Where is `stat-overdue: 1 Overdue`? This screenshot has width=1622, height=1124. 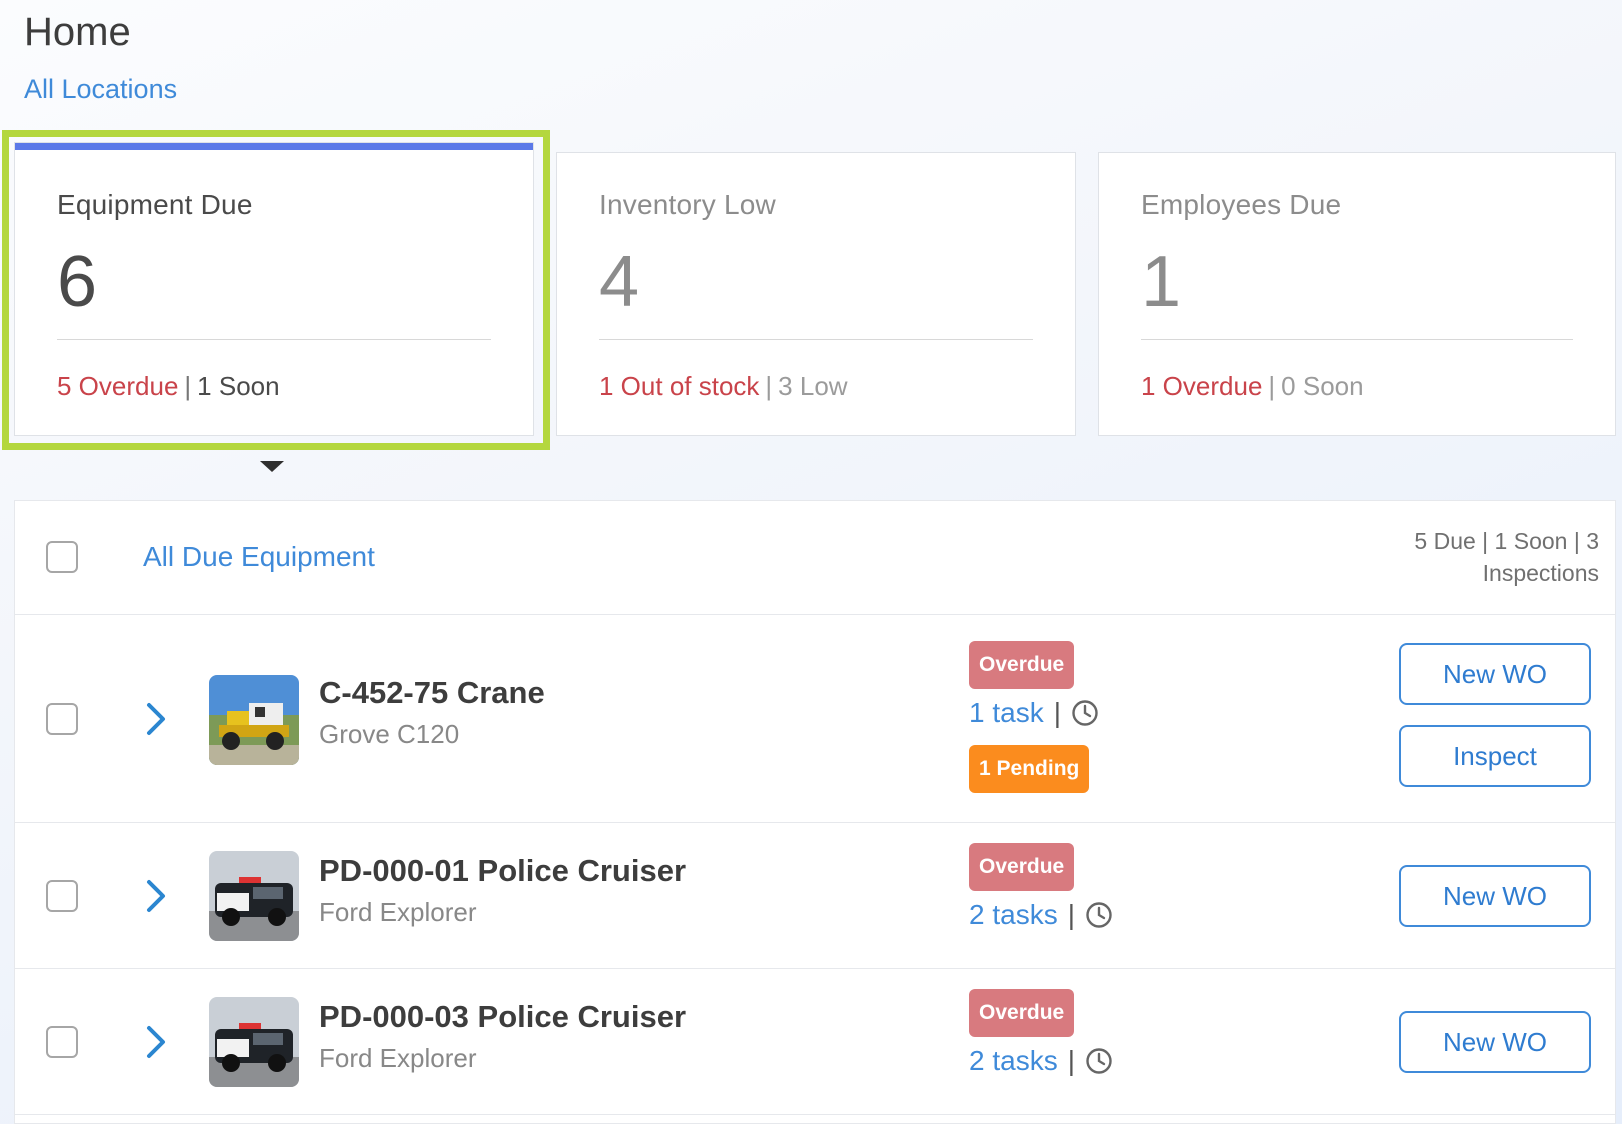
stat-overdue: 1 Overdue is located at coordinates (1202, 386).